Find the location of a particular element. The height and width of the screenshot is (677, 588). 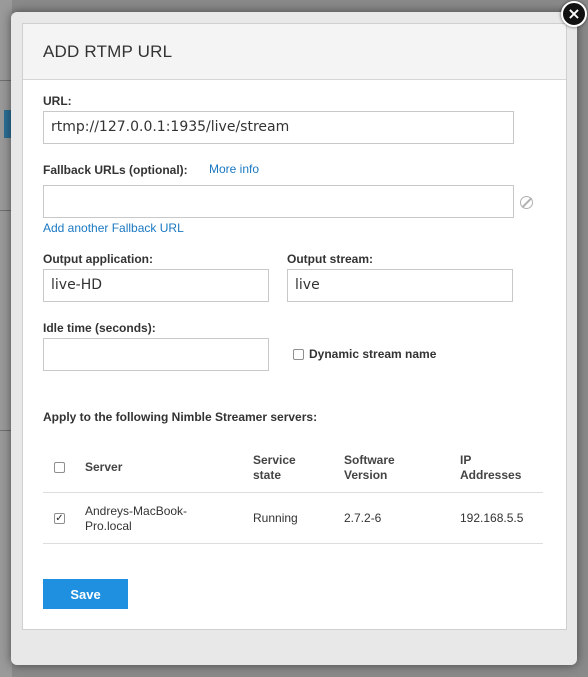

output-application-input: live-HD is located at coordinates (156, 285).